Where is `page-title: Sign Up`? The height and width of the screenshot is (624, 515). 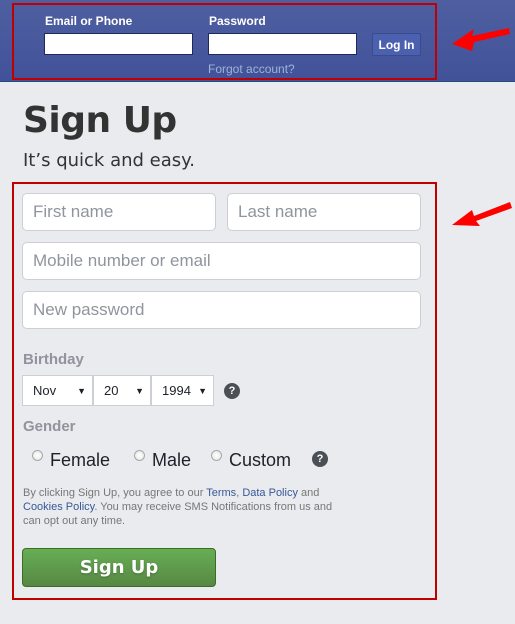
page-title: Sign Up is located at coordinates (100, 120).